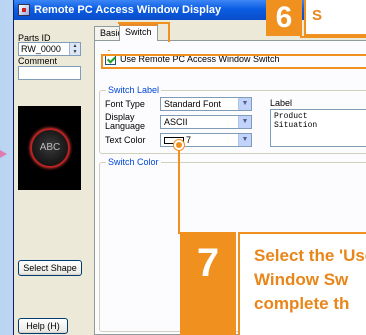 The height and width of the screenshot is (335, 366). I want to click on step-6-badge: 6, so click(284, 18).